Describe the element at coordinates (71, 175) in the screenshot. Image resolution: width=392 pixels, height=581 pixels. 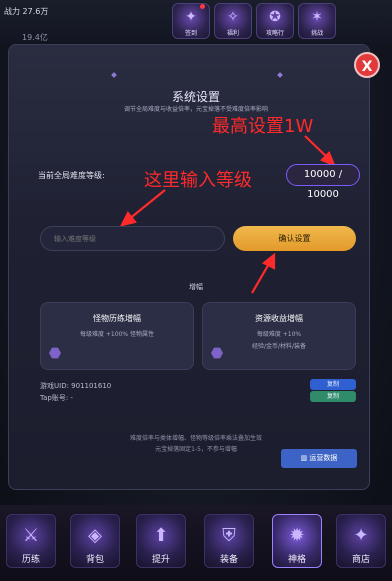
I see `level-label: 当前全局难度等级:` at that location.